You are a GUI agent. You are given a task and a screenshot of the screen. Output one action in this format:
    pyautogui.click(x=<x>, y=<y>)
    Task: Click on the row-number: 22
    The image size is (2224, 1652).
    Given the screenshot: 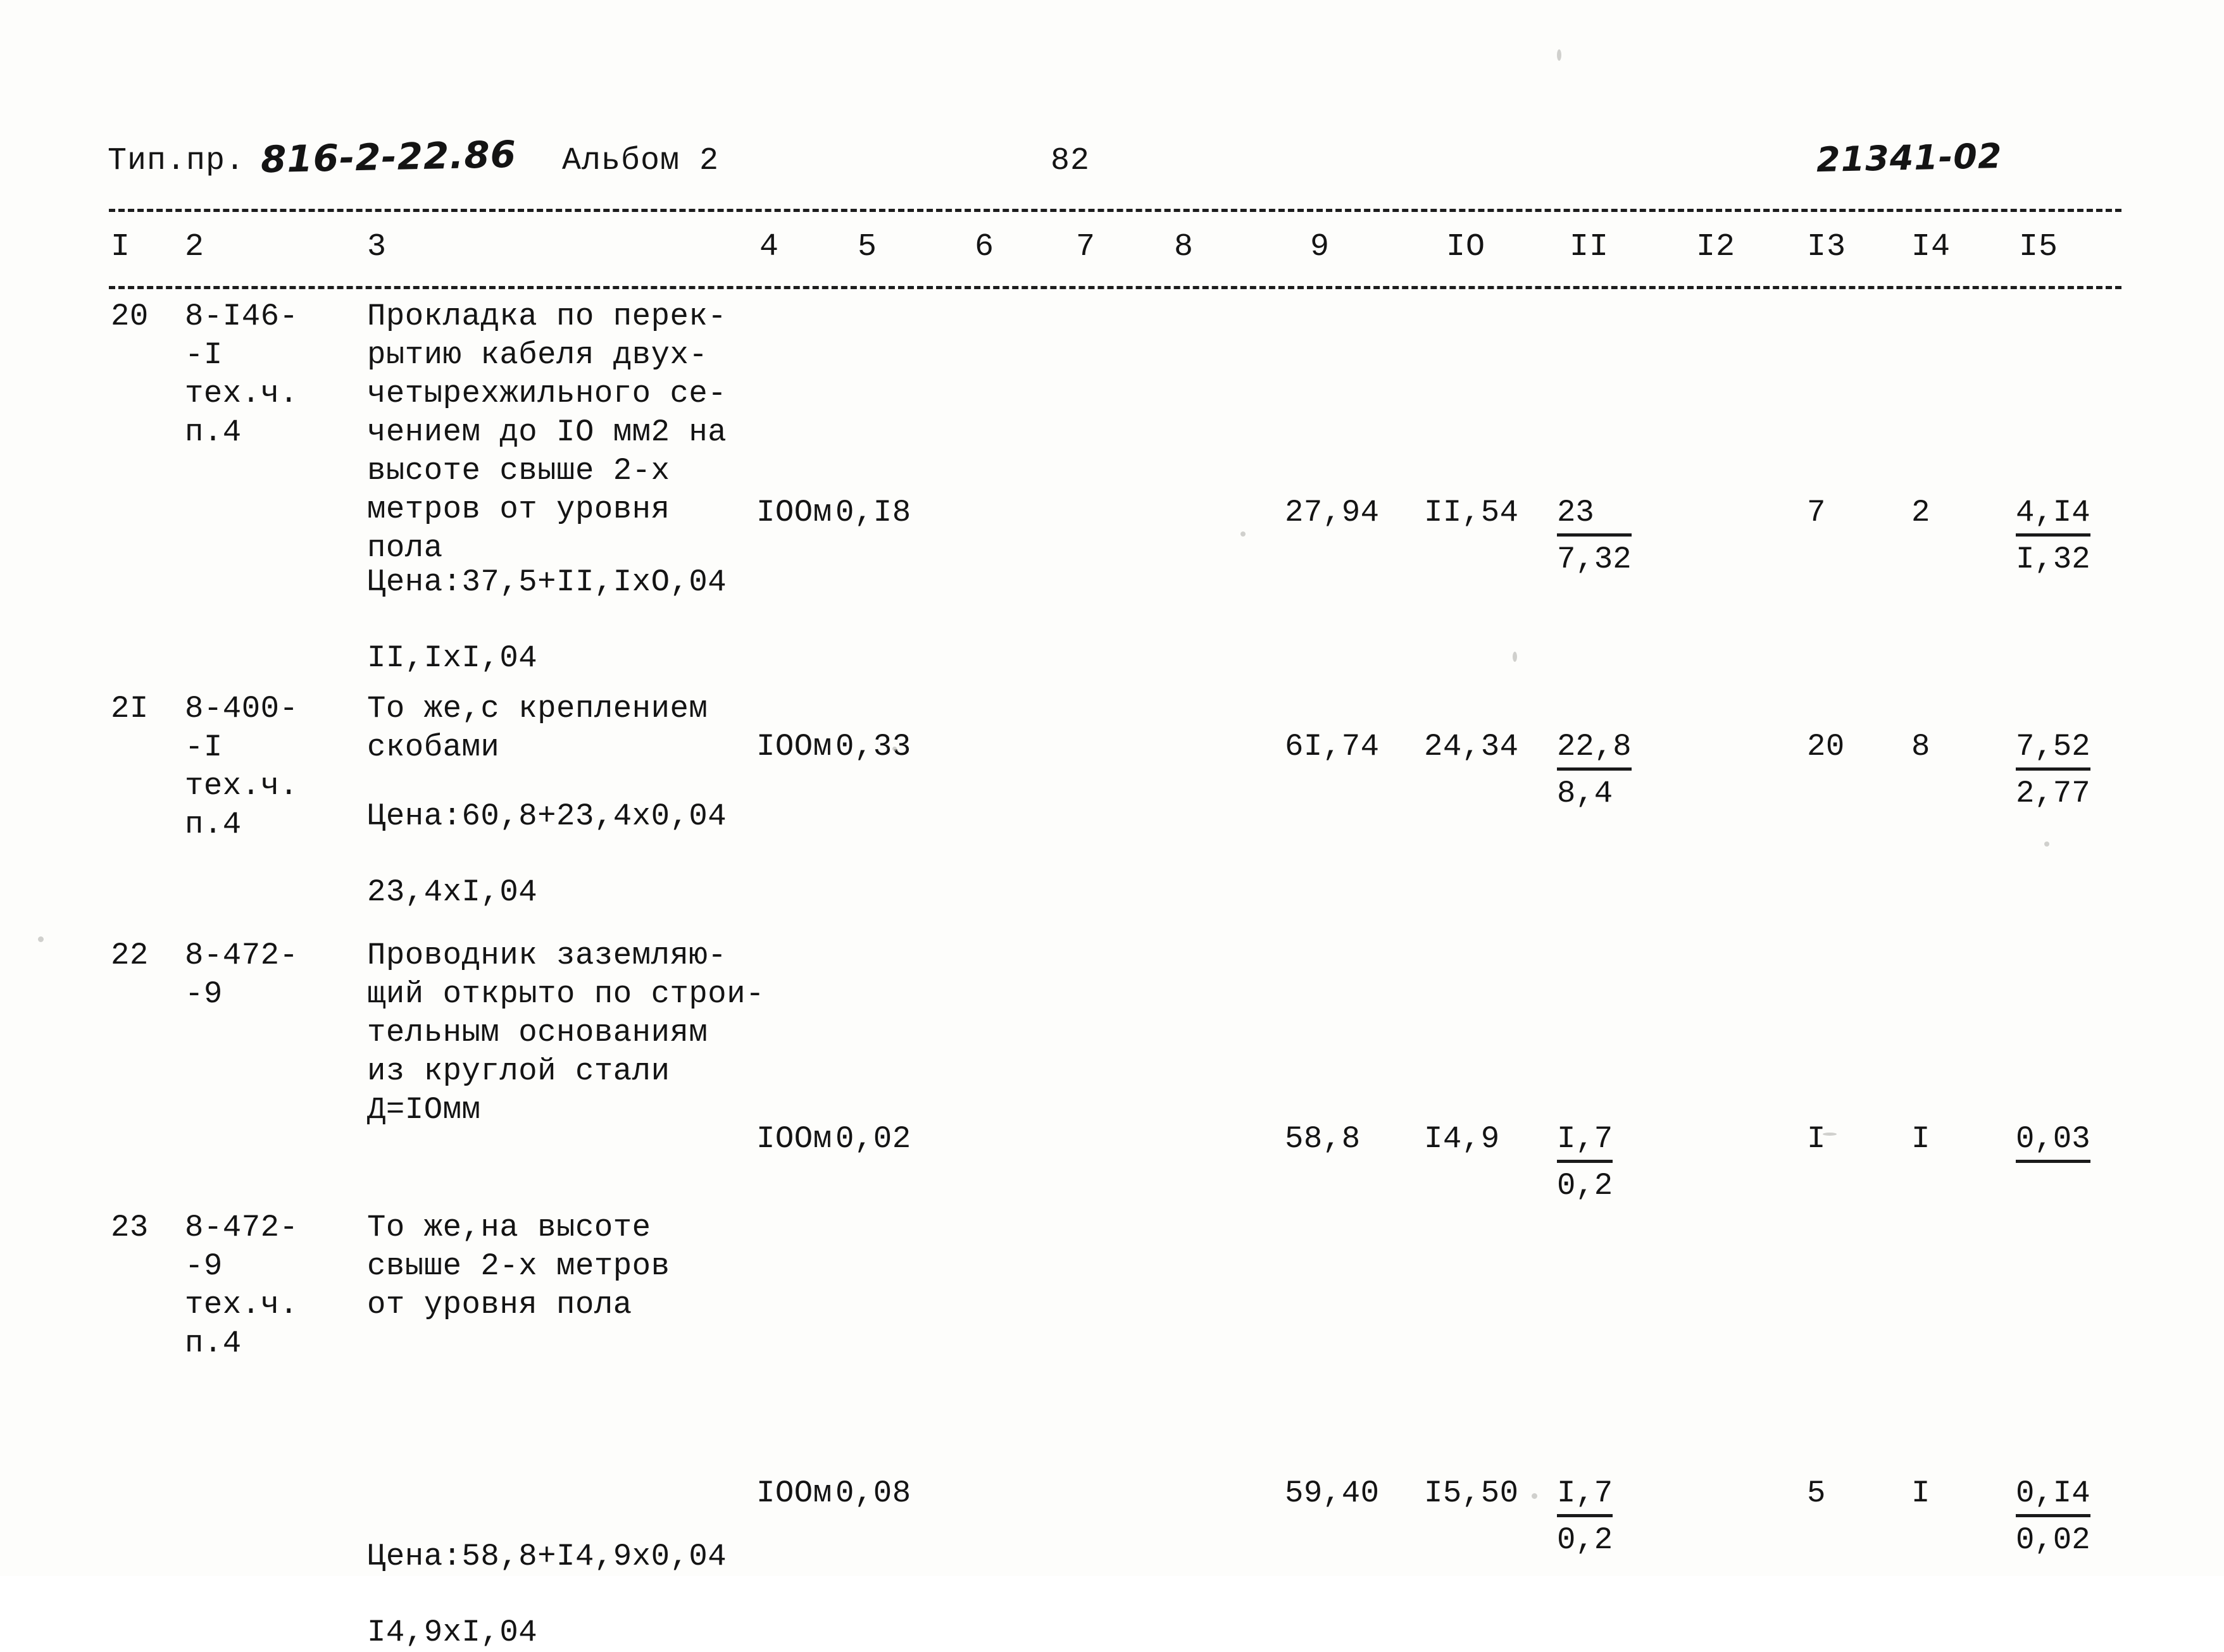 What is the action you would take?
    pyautogui.click(x=130, y=955)
    